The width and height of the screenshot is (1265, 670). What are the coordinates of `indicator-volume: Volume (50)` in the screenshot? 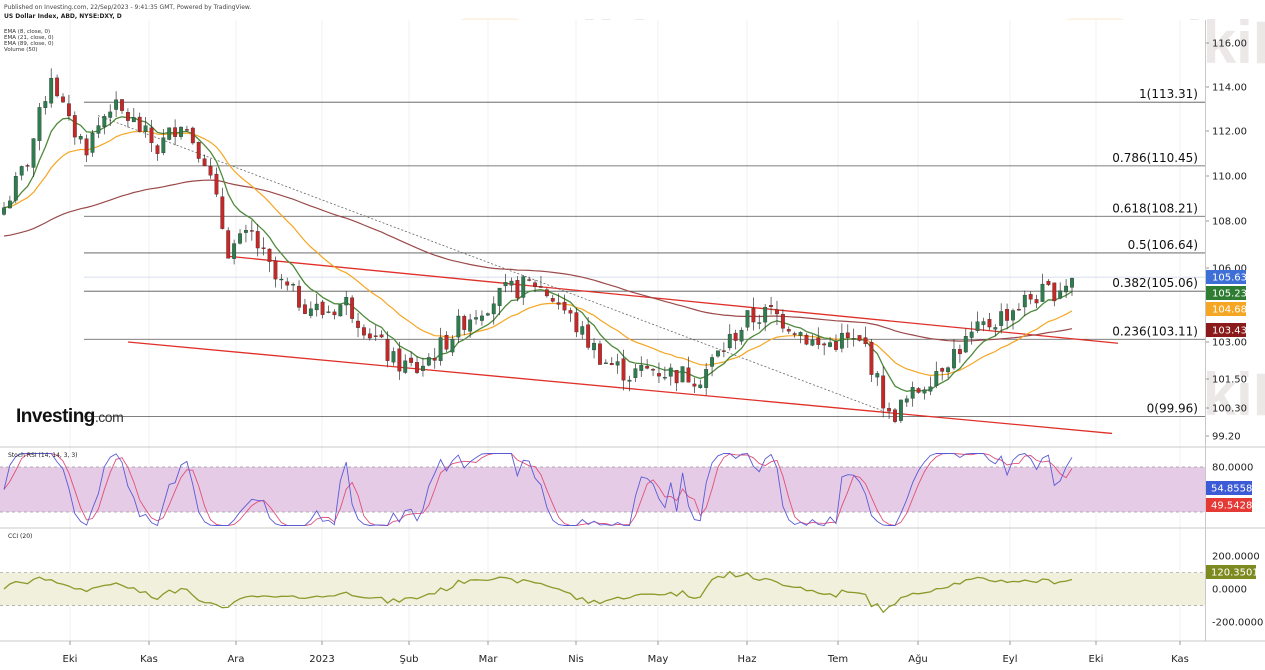 It's located at (21, 50).